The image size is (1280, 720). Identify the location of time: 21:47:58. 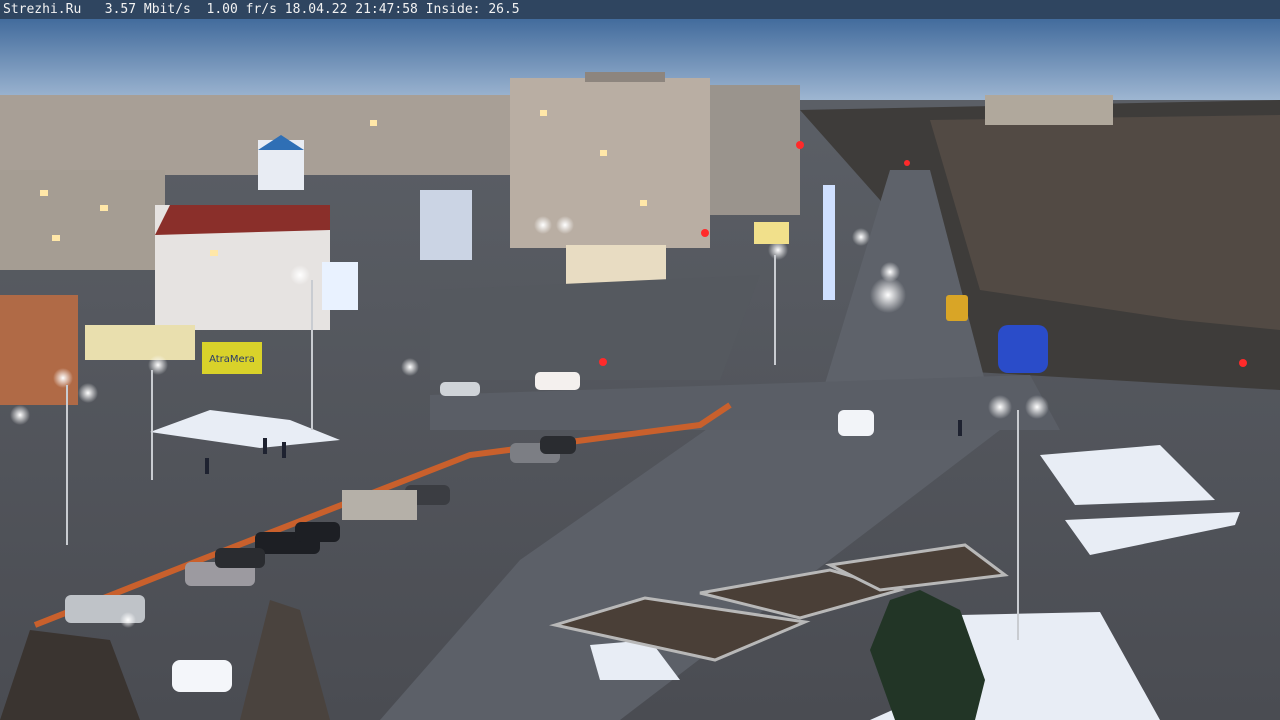
(386, 9).